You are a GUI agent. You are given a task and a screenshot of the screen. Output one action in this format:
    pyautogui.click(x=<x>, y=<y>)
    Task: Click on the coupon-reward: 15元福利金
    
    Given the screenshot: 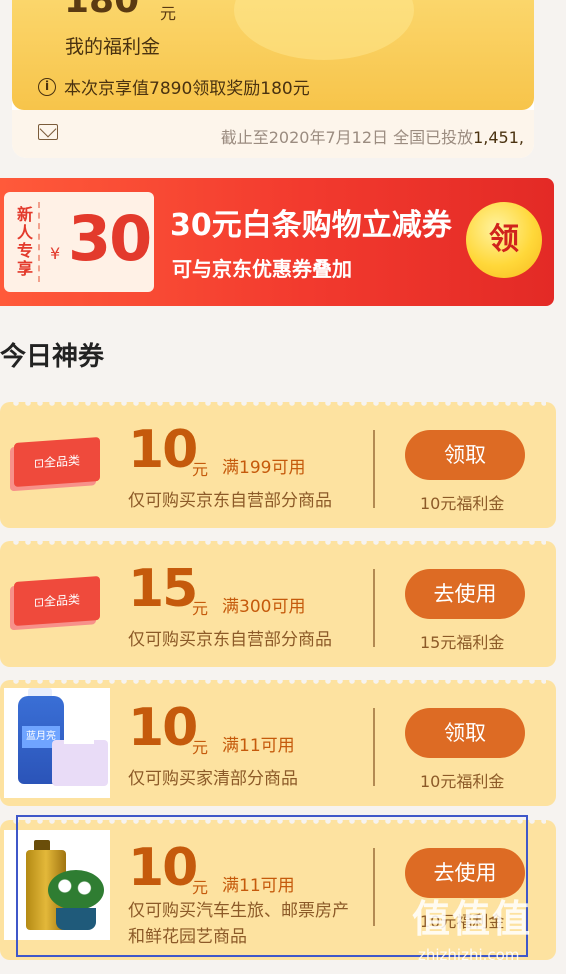 What is the action you would take?
    pyautogui.click(x=462, y=642)
    